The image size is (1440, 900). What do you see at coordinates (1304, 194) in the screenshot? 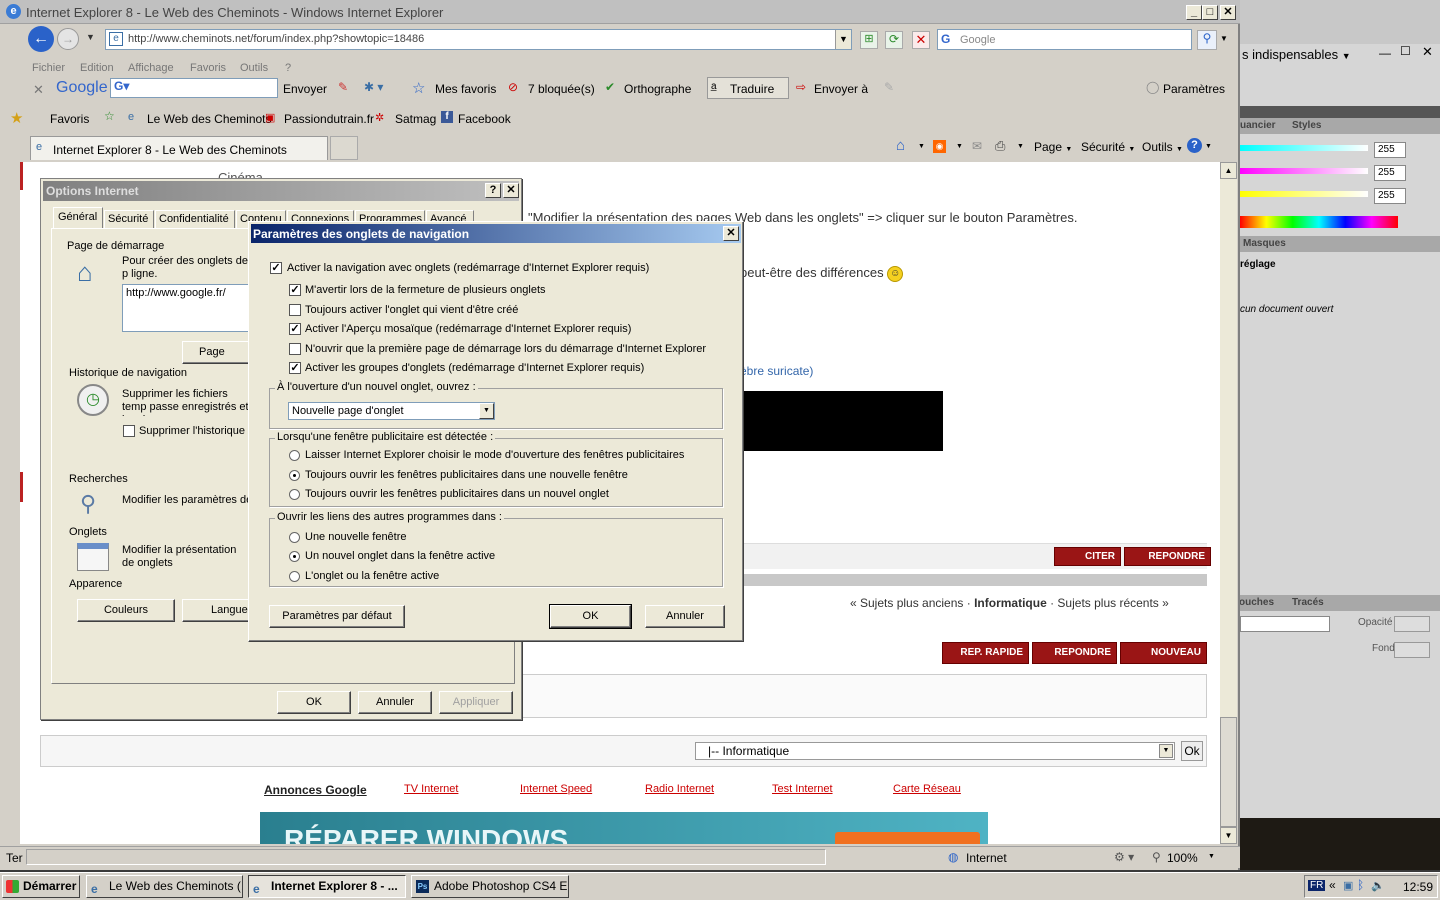
I see `color-slider-y` at bounding box center [1304, 194].